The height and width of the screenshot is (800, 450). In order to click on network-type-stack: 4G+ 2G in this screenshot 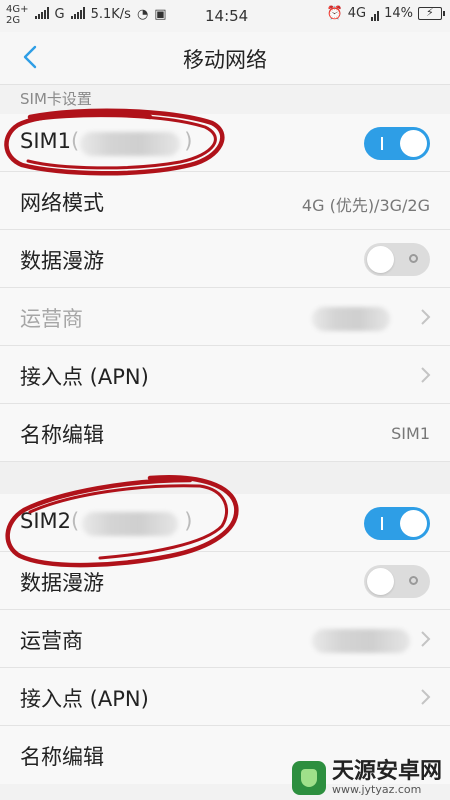, I will do `click(17, 15)`.